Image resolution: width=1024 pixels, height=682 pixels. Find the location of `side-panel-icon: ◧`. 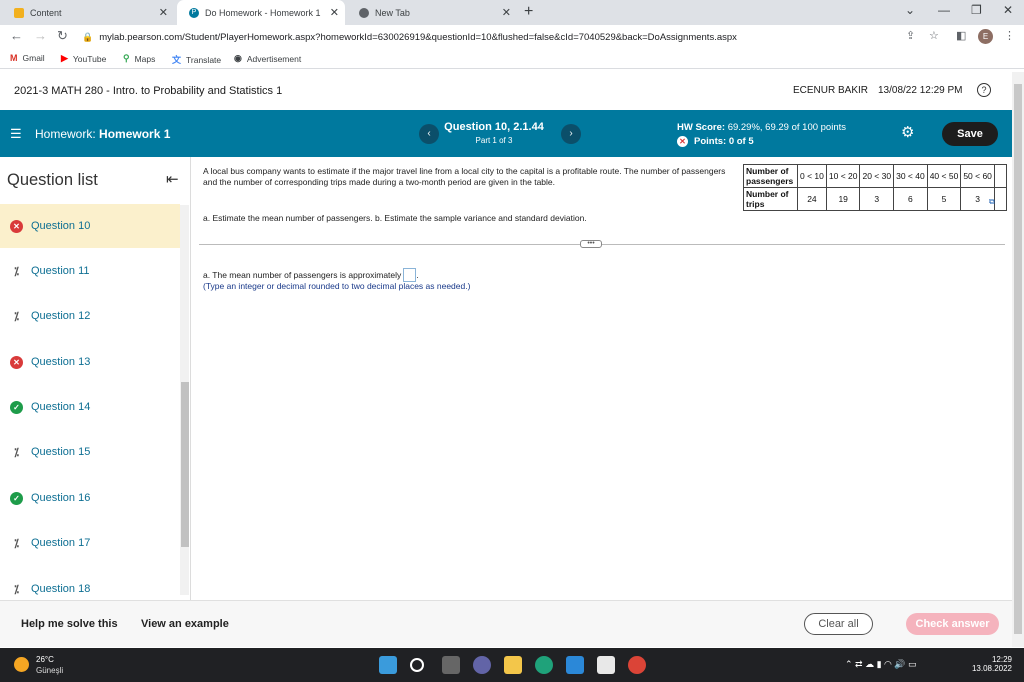

side-panel-icon: ◧ is located at coordinates (961, 35).